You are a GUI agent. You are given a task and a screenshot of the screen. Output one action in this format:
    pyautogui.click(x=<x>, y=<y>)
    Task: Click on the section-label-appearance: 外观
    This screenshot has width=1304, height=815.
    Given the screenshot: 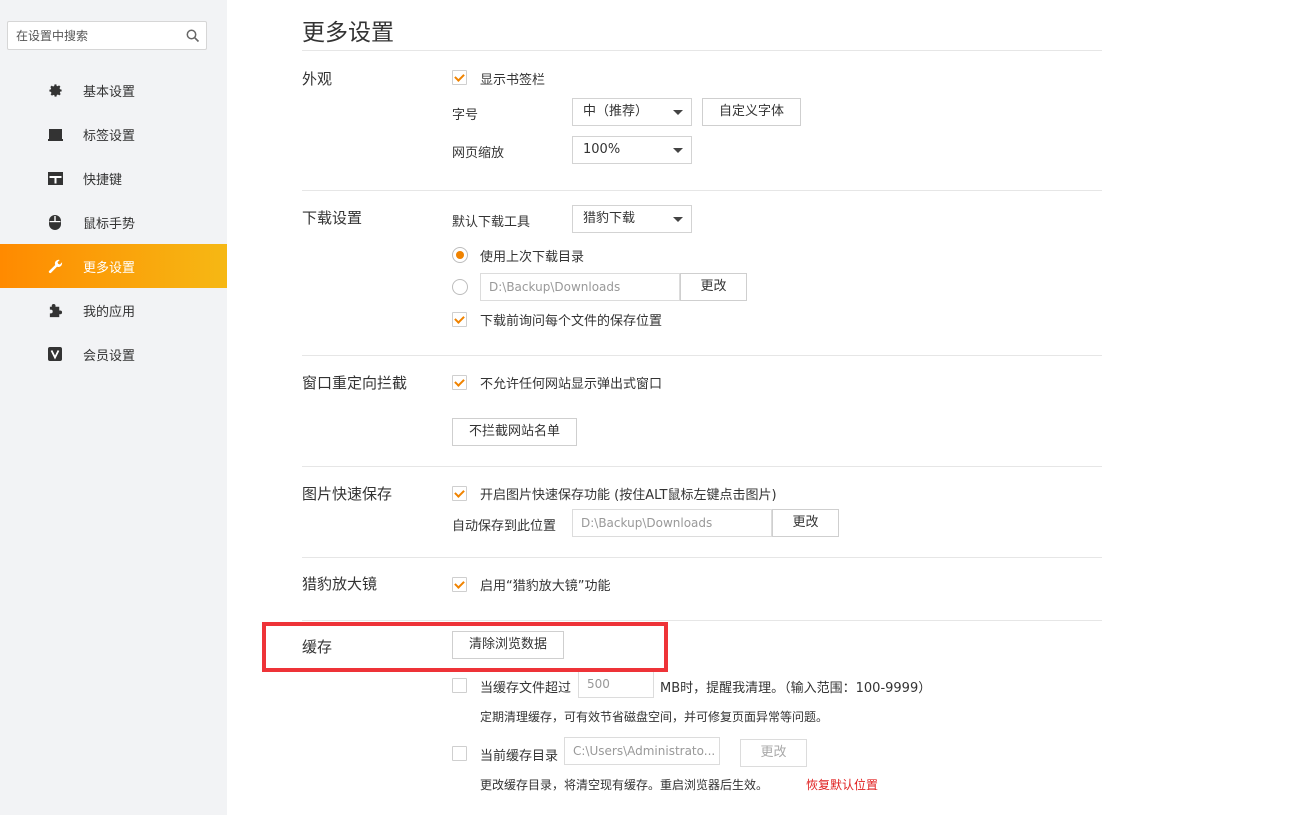 What is the action you would take?
    pyautogui.click(x=317, y=79)
    